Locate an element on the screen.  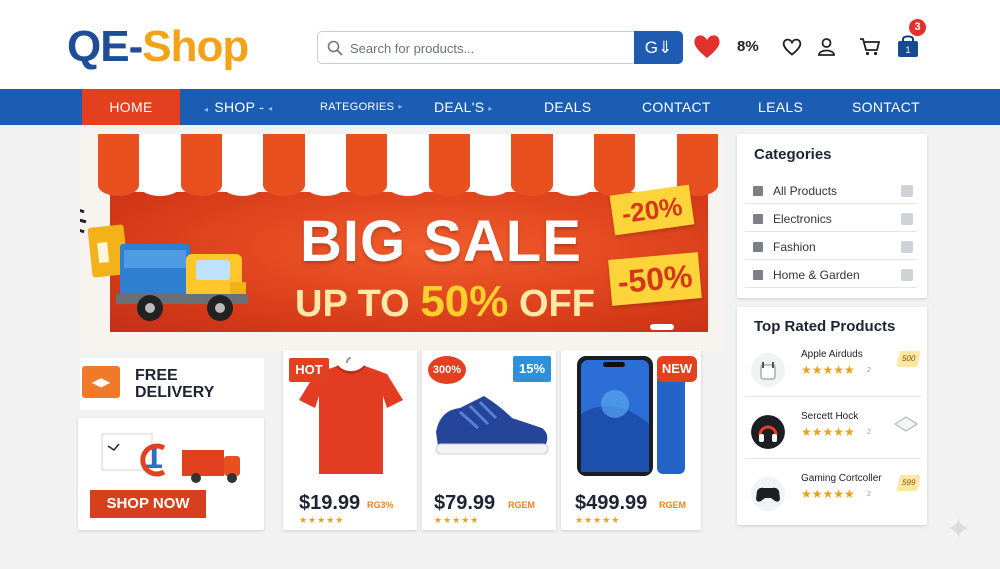
blue-sneaker-image is located at coordinates (492, 425).